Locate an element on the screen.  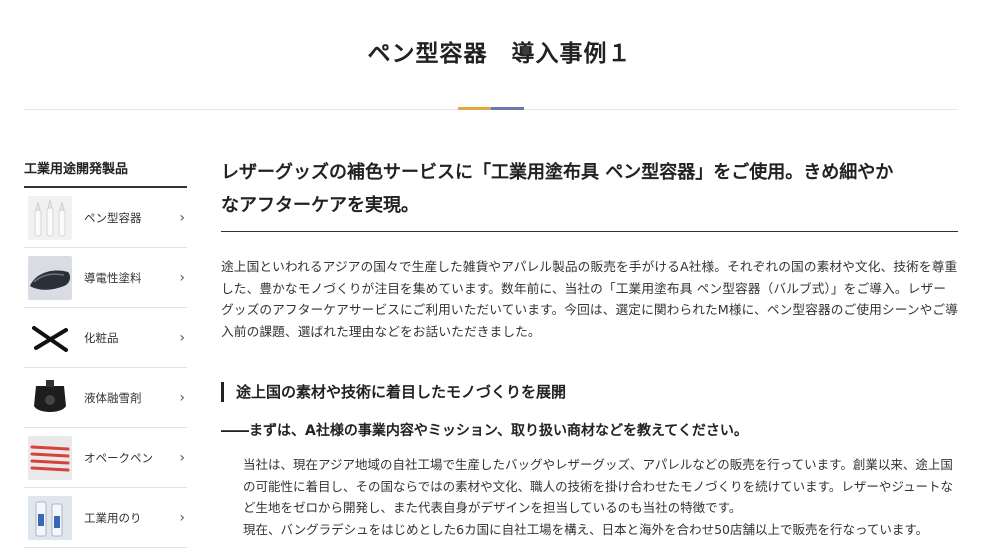
title-accent-bar is located at coordinates (491, 108).